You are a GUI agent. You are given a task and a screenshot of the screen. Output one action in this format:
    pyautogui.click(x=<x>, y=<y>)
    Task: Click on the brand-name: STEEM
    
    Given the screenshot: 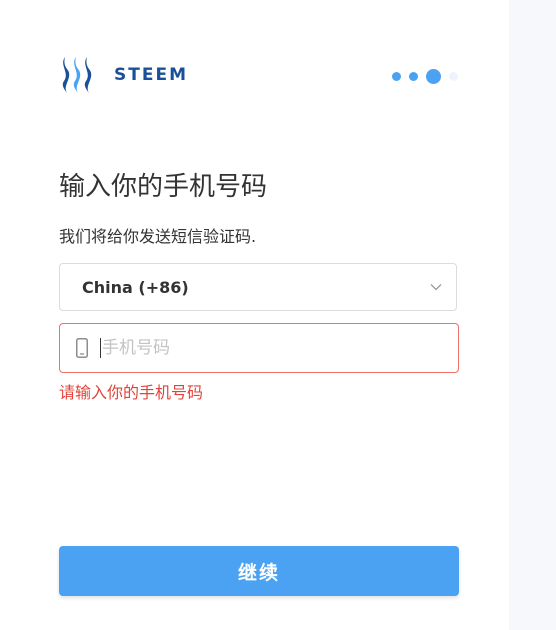 What is the action you would take?
    pyautogui.click(x=151, y=75)
    